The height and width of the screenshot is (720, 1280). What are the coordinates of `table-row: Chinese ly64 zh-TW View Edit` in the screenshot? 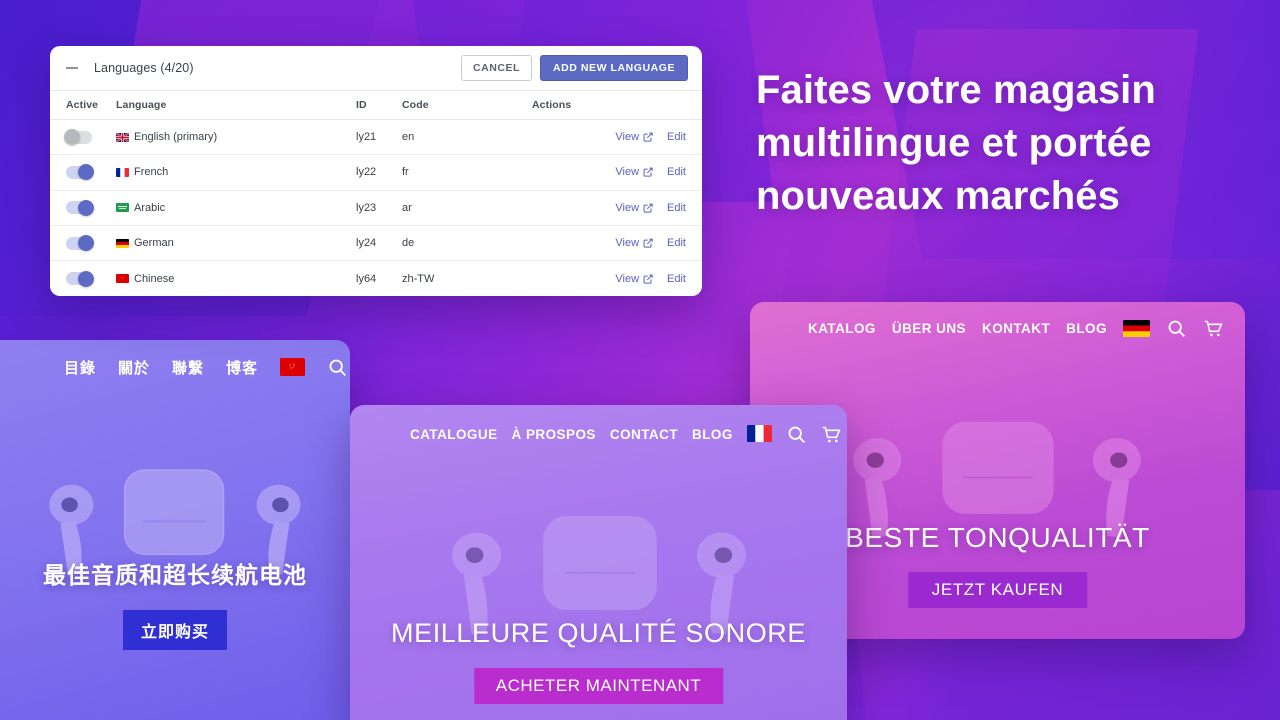 It's located at (376, 278).